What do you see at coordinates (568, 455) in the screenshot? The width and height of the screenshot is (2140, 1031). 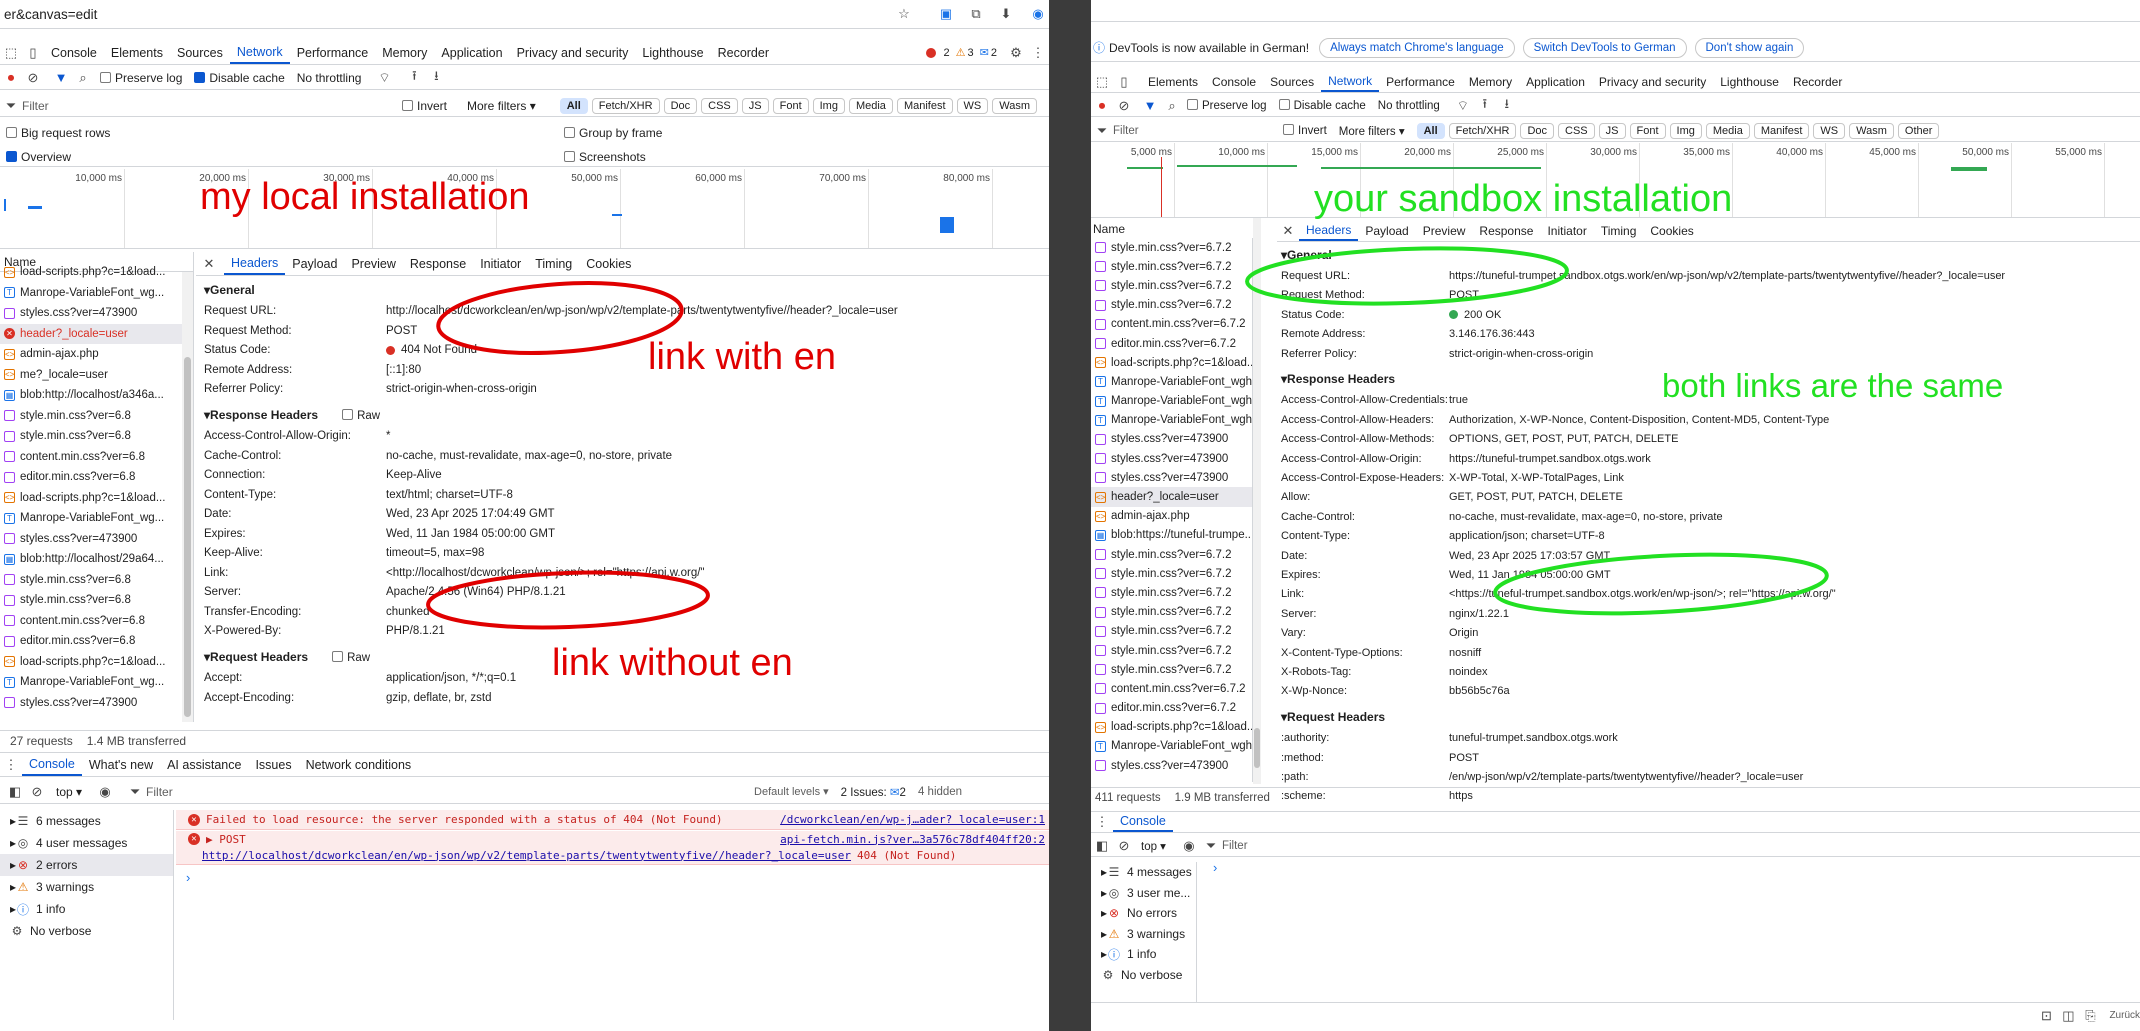 I see `red-circle-marks` at bounding box center [568, 455].